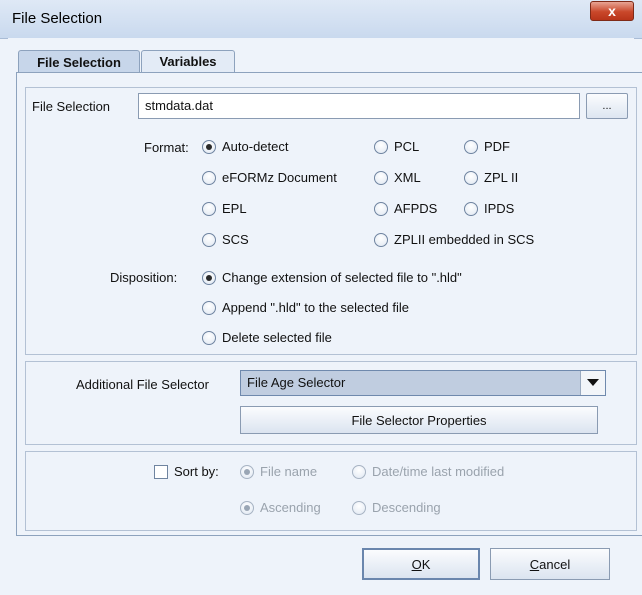 The image size is (642, 595). I want to click on close-button: x, so click(612, 11).